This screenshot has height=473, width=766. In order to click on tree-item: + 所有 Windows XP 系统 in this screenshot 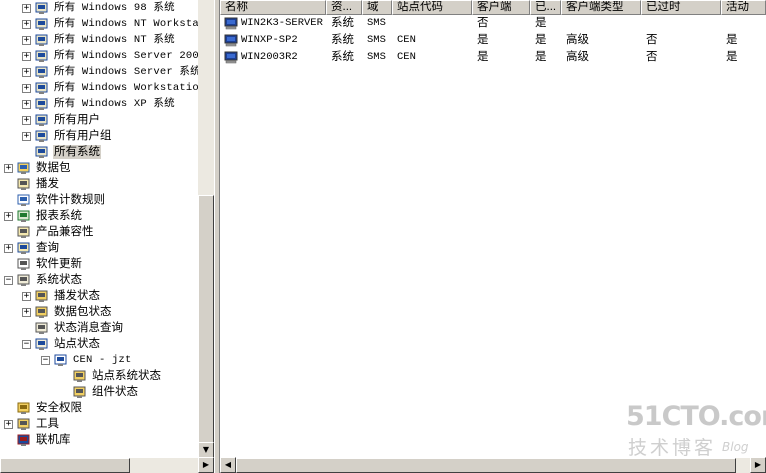, I will do `click(99, 104)`.